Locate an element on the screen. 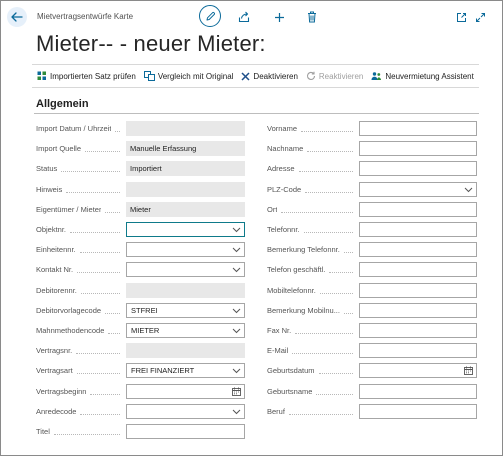 The height and width of the screenshot is (456, 503). fax-nr-field is located at coordinates (418, 330).